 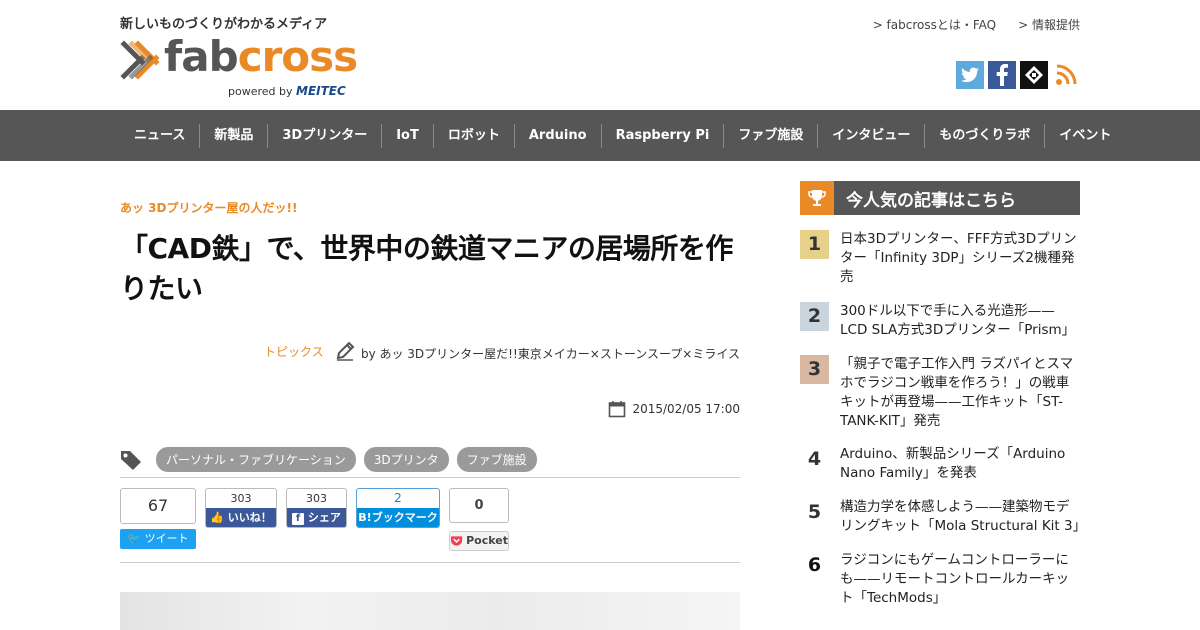 What do you see at coordinates (201, 56) in the screenshot?
I see `logo-fab: fab` at bounding box center [201, 56].